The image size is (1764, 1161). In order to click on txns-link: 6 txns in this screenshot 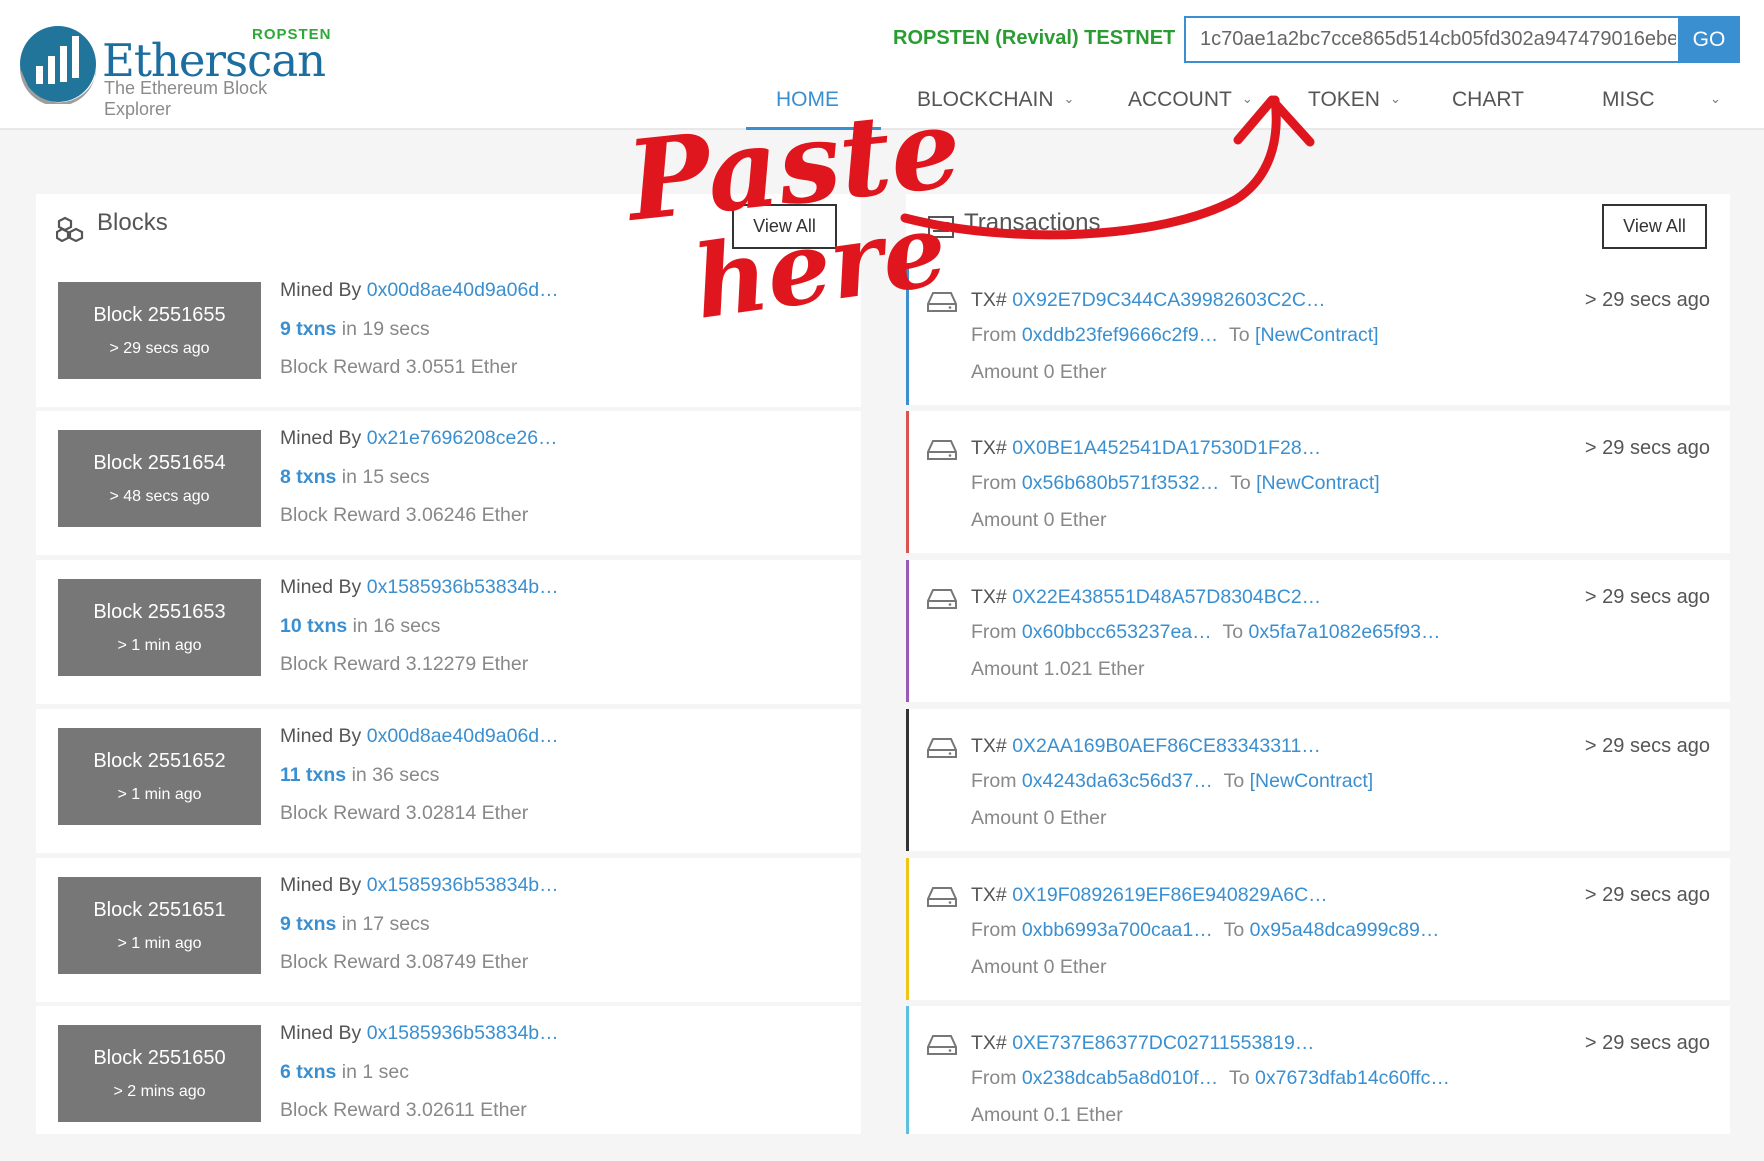, I will do `click(308, 1072)`.